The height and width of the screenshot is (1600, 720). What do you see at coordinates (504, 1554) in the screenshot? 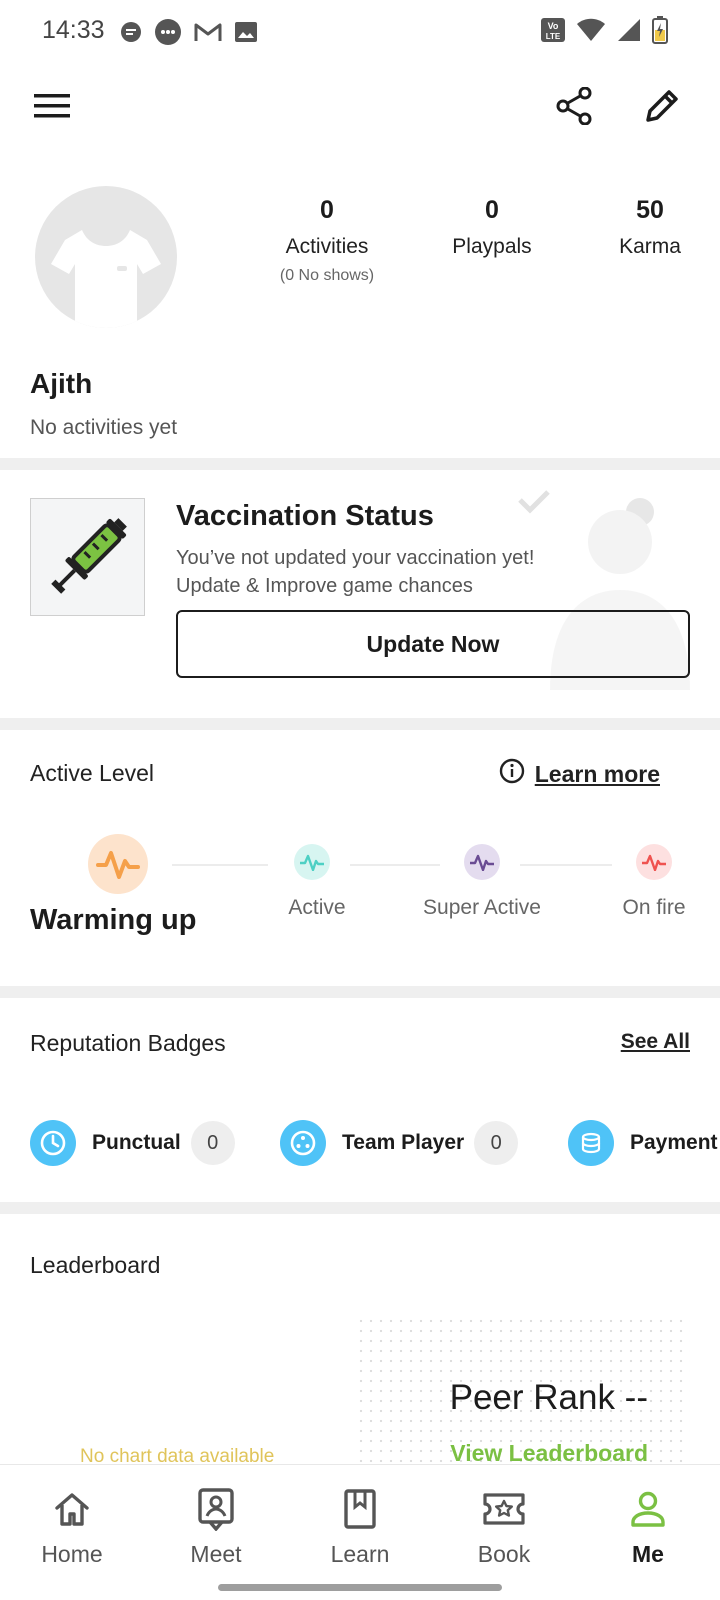
I see `nav-label: Book` at bounding box center [504, 1554].